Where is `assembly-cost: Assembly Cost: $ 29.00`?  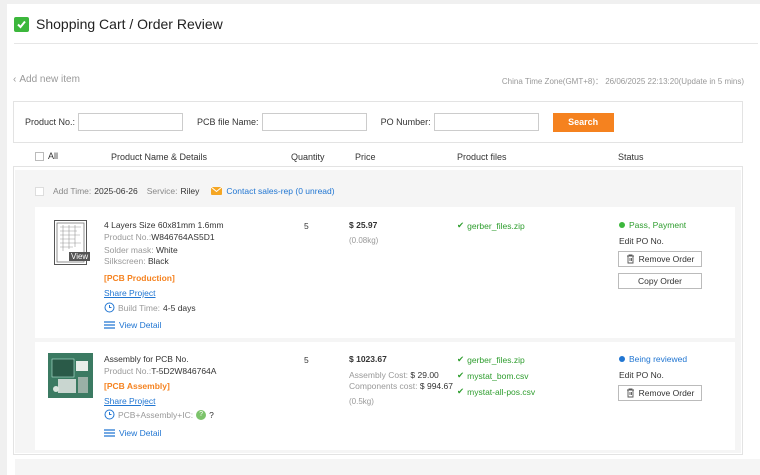 assembly-cost: Assembly Cost: $ 29.00 is located at coordinates (394, 375).